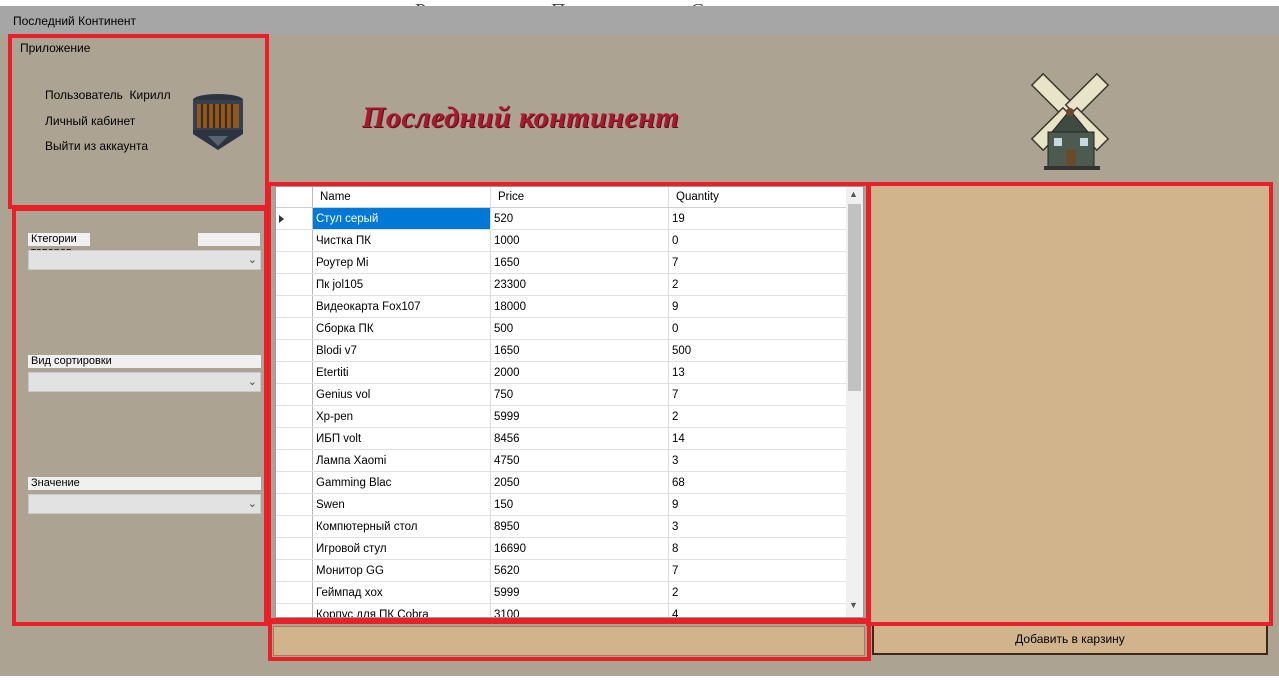  What do you see at coordinates (1070, 639) in the screenshot?
I see `add-to-cart-button: Добавить в карзину` at bounding box center [1070, 639].